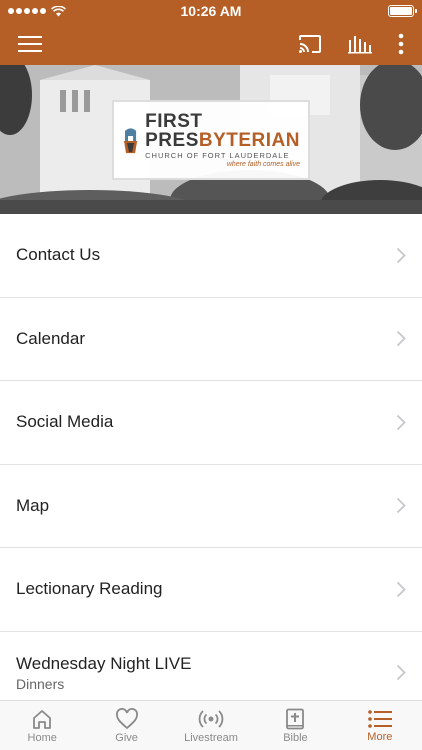 This screenshot has width=422, height=750. I want to click on menu-item-social-media: Social Media, so click(211, 423).